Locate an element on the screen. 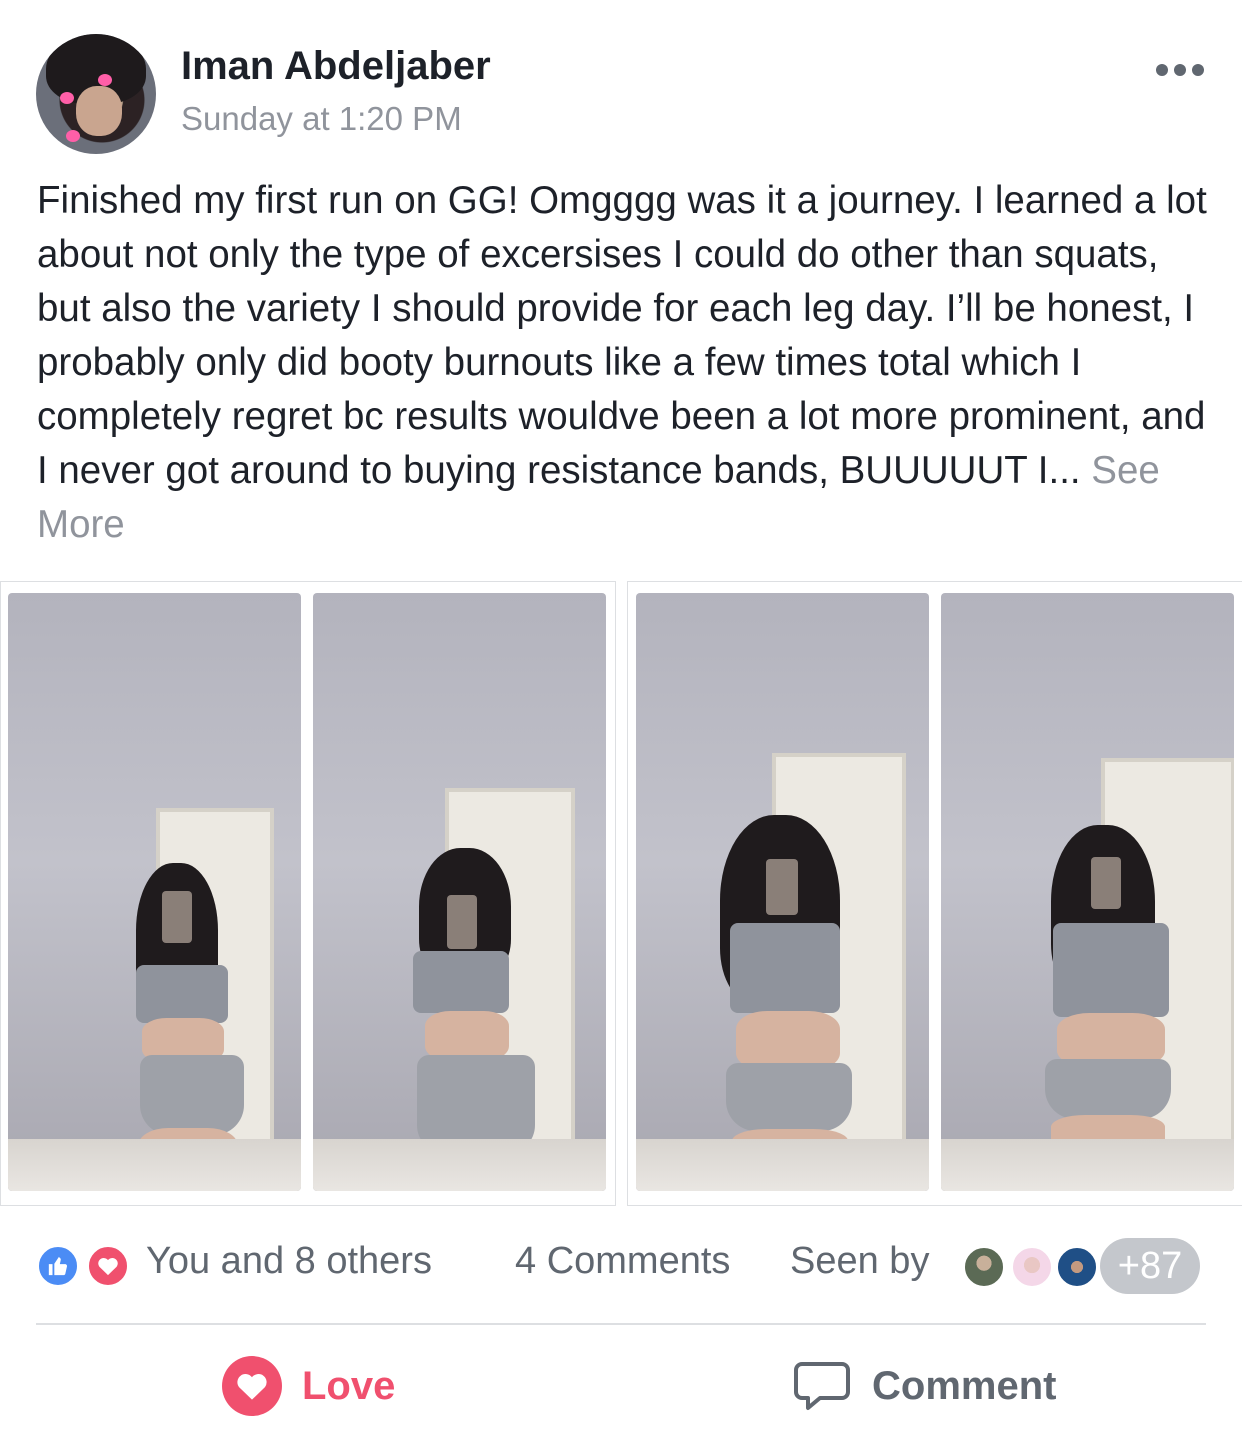 This screenshot has width=1242, height=1444. love-button: Love is located at coordinates (308, 1386).